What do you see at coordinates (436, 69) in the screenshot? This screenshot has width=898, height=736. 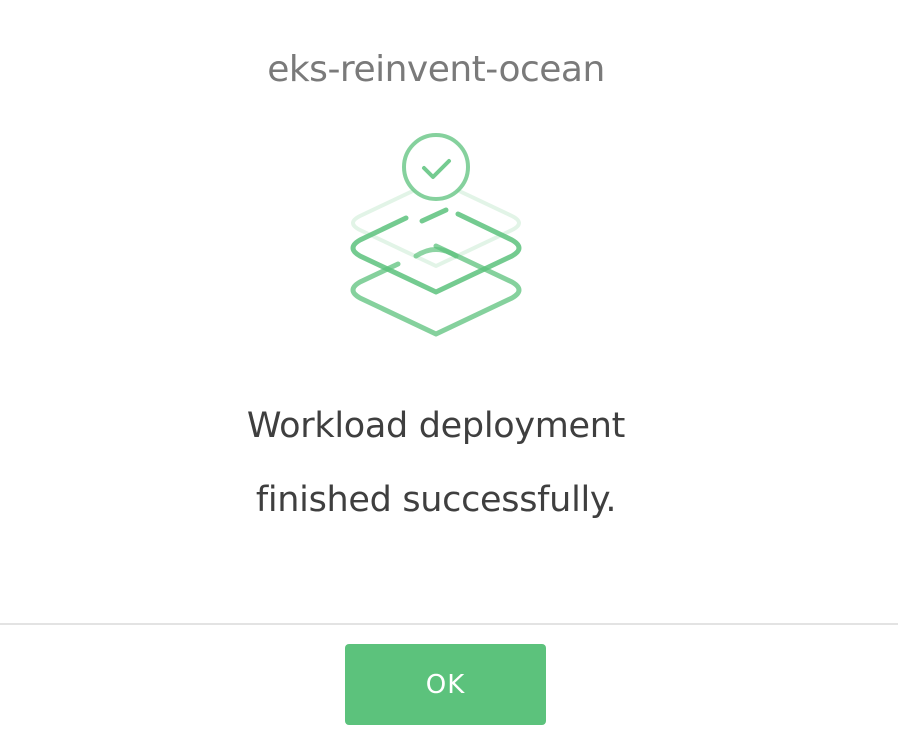 I see `dialog-title: eks-reinvent-ocean` at bounding box center [436, 69].